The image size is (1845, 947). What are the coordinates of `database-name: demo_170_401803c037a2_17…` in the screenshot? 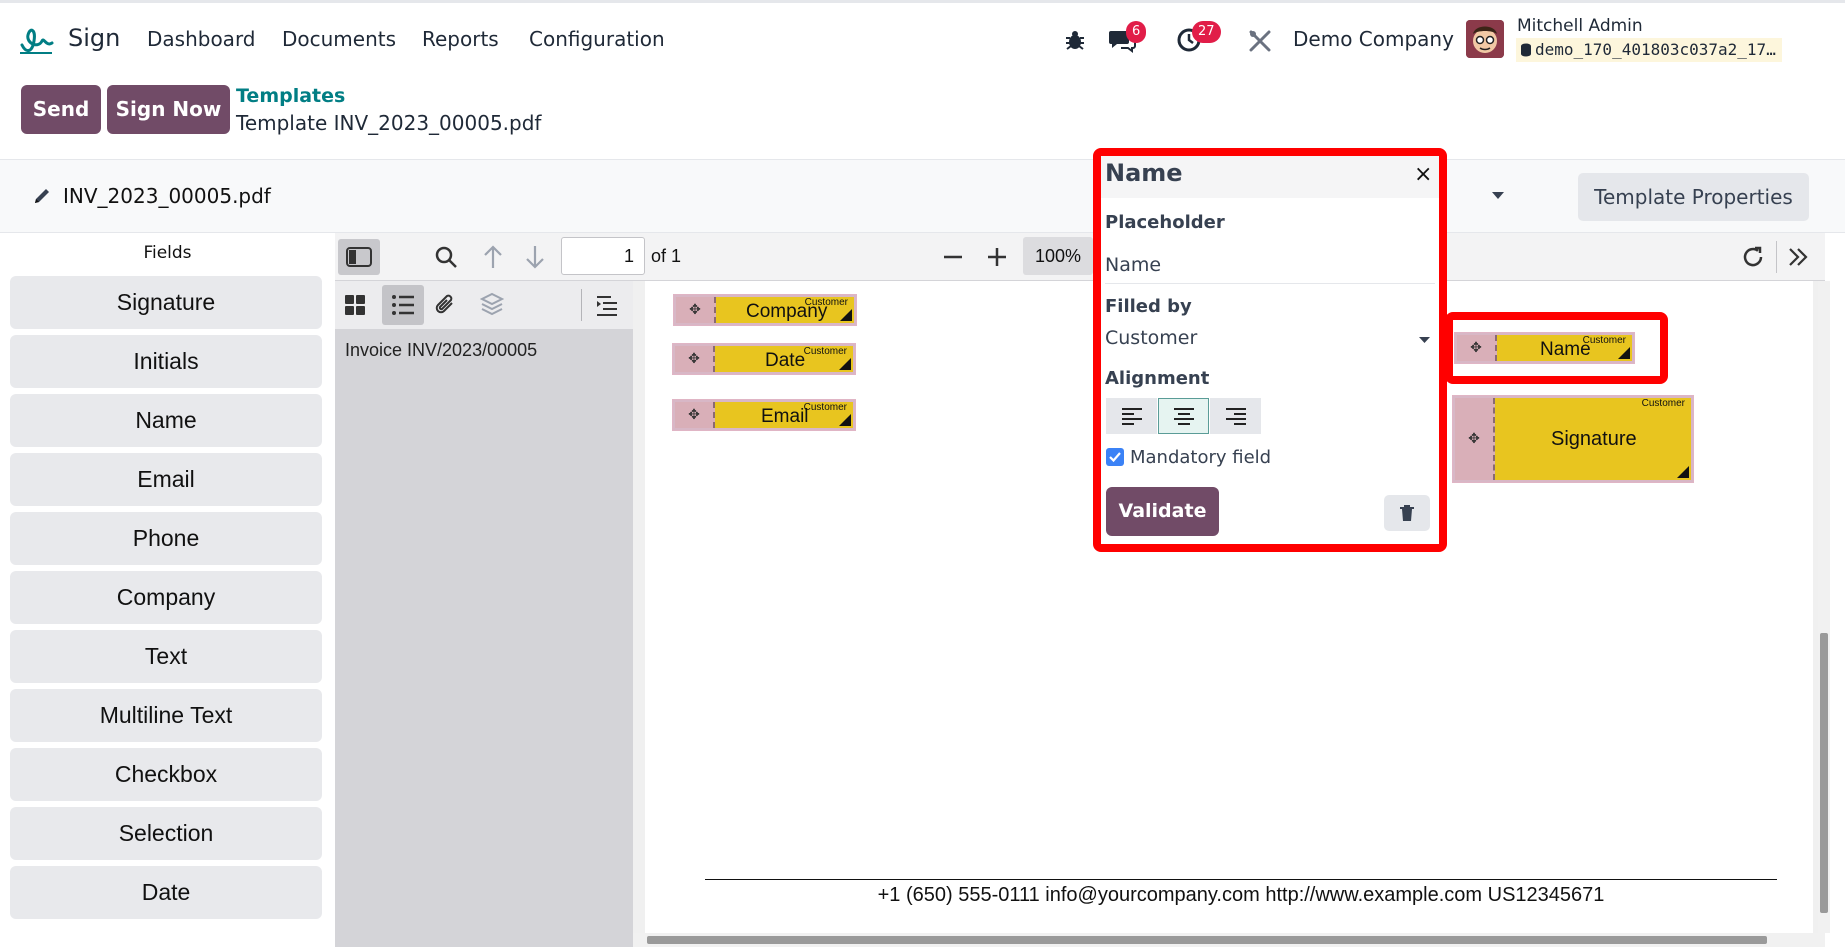 It's located at (1655, 49).